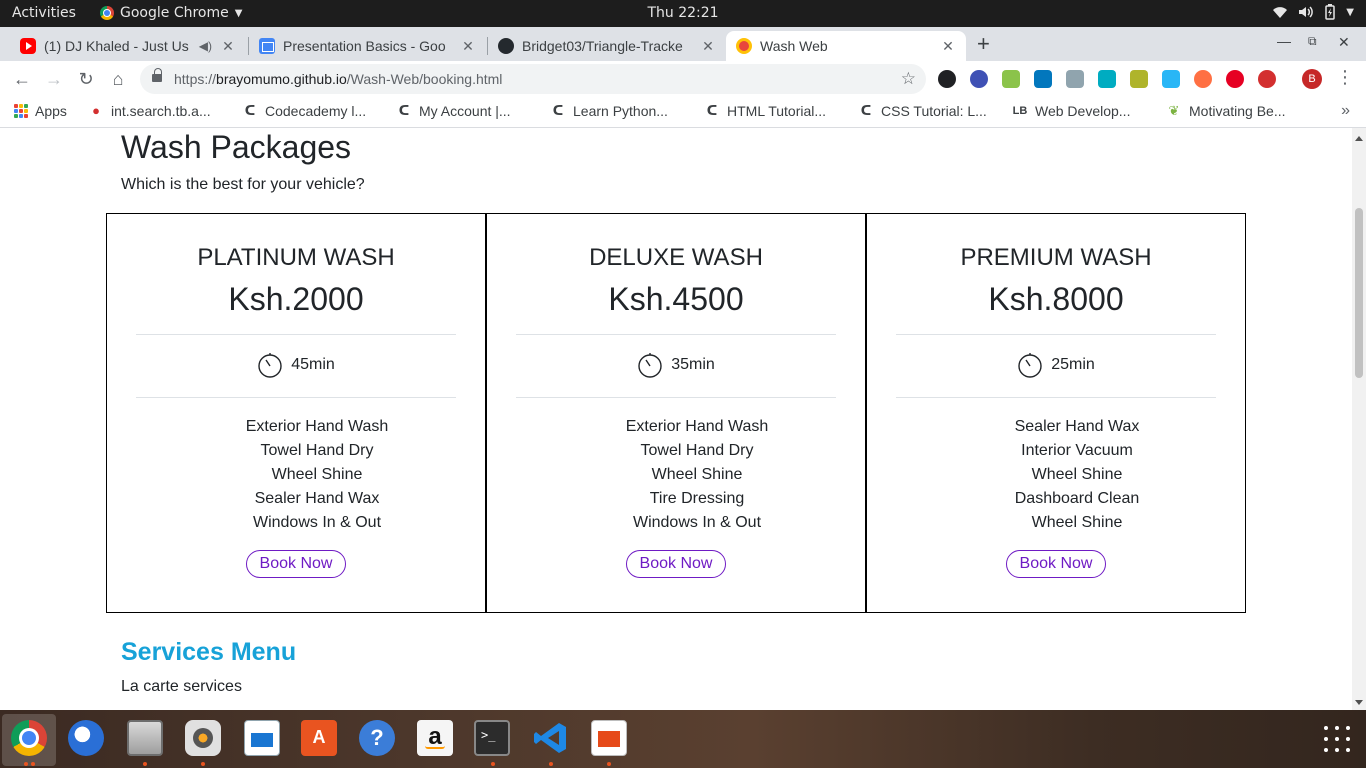  I want to click on feature-item: Towel Hand Dry, so click(317, 450).